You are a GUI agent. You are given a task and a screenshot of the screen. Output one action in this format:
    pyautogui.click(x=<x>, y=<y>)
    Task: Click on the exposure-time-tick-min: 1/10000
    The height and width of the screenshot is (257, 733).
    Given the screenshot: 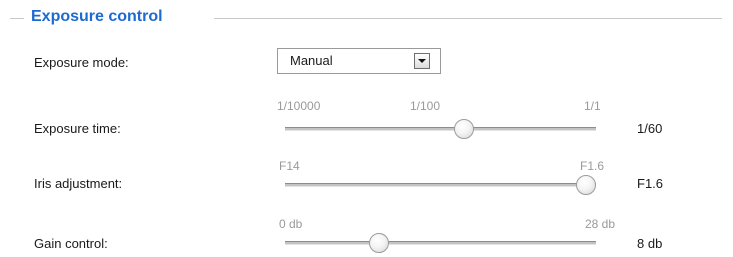 What is the action you would take?
    pyautogui.click(x=299, y=106)
    